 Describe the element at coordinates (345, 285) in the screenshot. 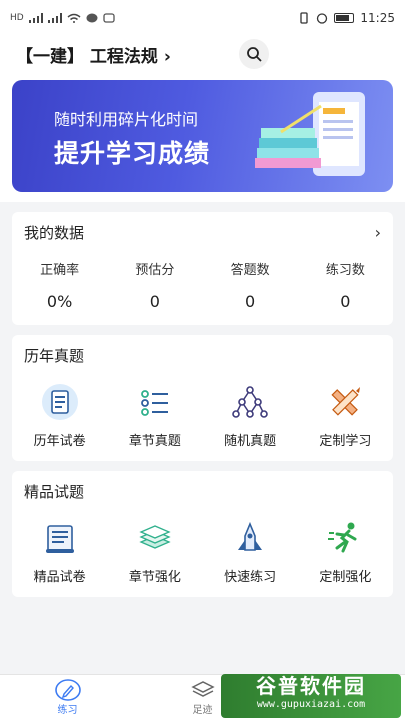

I see `stat-practice-count: 练习数 0` at that location.